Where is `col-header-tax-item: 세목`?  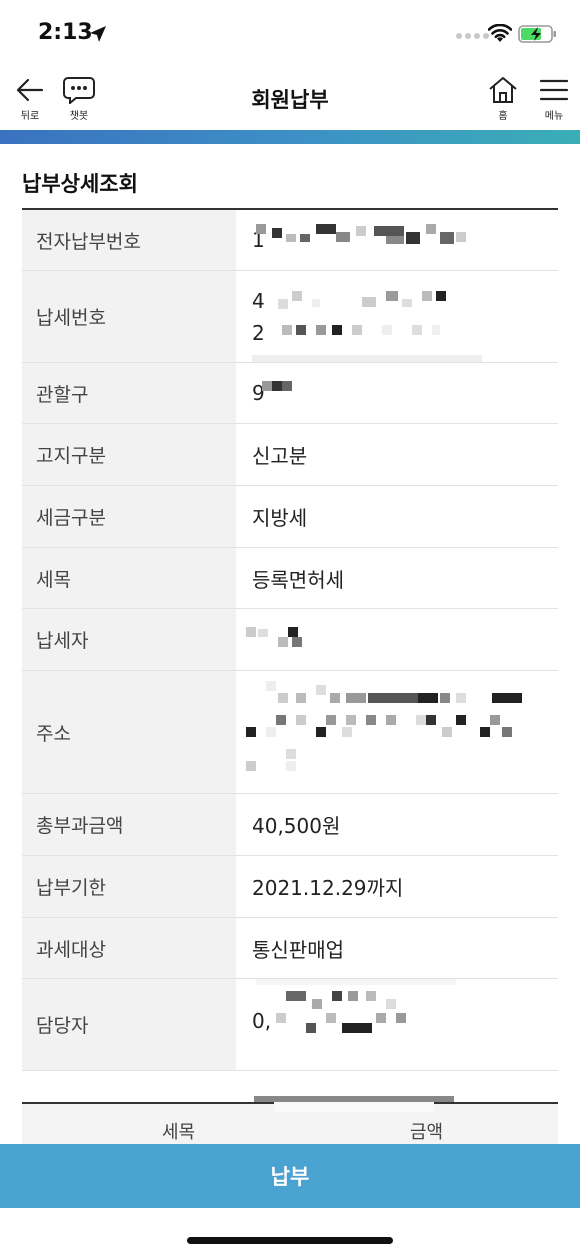
col-header-tax-item: 세목 is located at coordinates (179, 1132).